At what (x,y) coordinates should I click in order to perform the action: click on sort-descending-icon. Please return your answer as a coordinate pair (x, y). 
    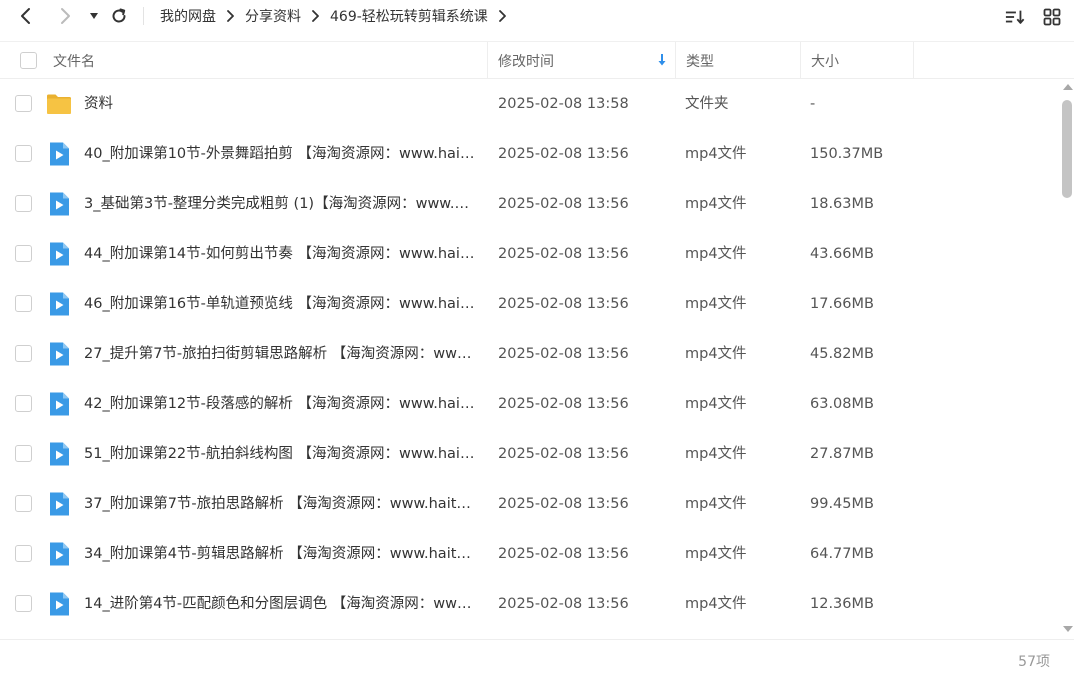
    Looking at the image, I should click on (662, 60).